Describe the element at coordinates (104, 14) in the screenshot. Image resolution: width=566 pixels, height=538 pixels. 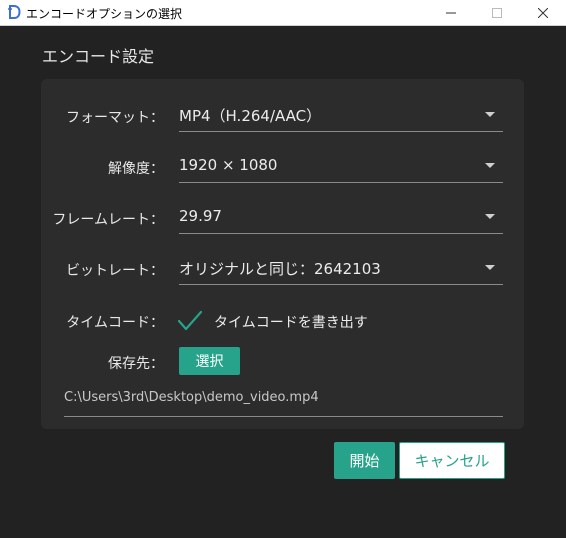
I see `window-title: エンコードオプションの選択` at that location.